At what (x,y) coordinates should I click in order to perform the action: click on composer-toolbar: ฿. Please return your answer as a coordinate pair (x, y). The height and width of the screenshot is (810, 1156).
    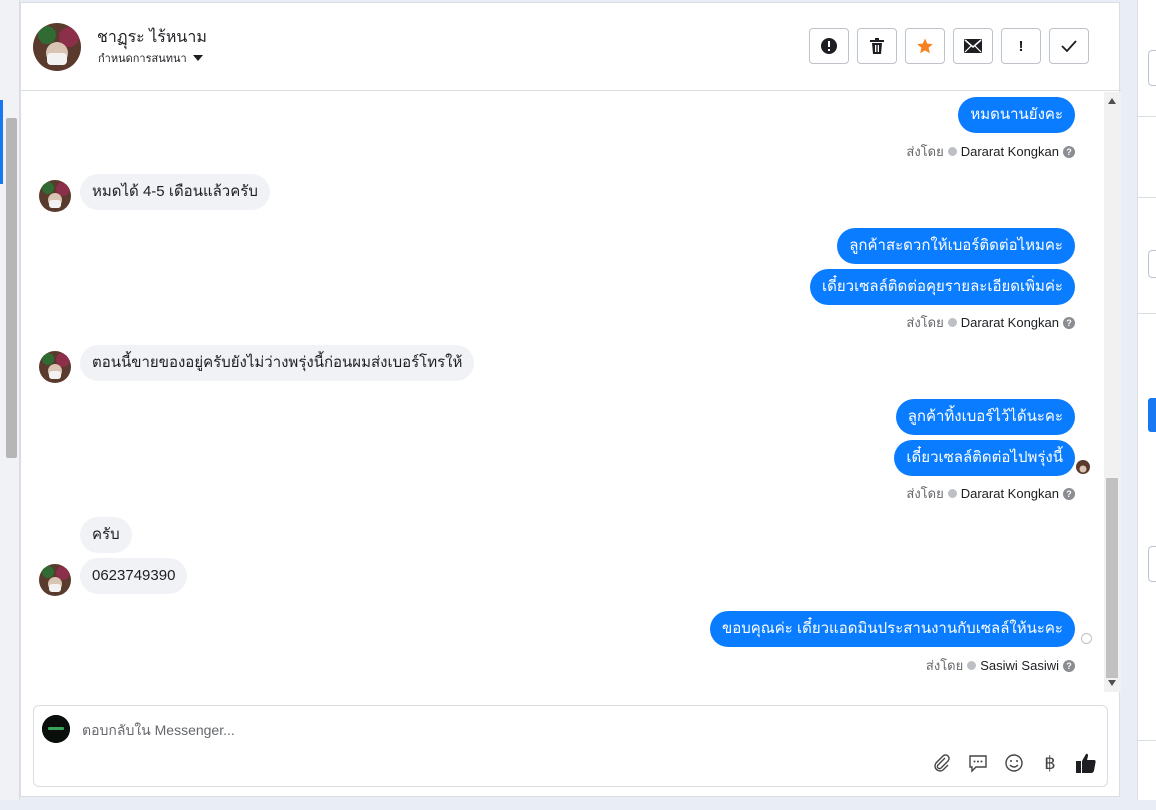
    Looking at the image, I should click on (1014, 763).